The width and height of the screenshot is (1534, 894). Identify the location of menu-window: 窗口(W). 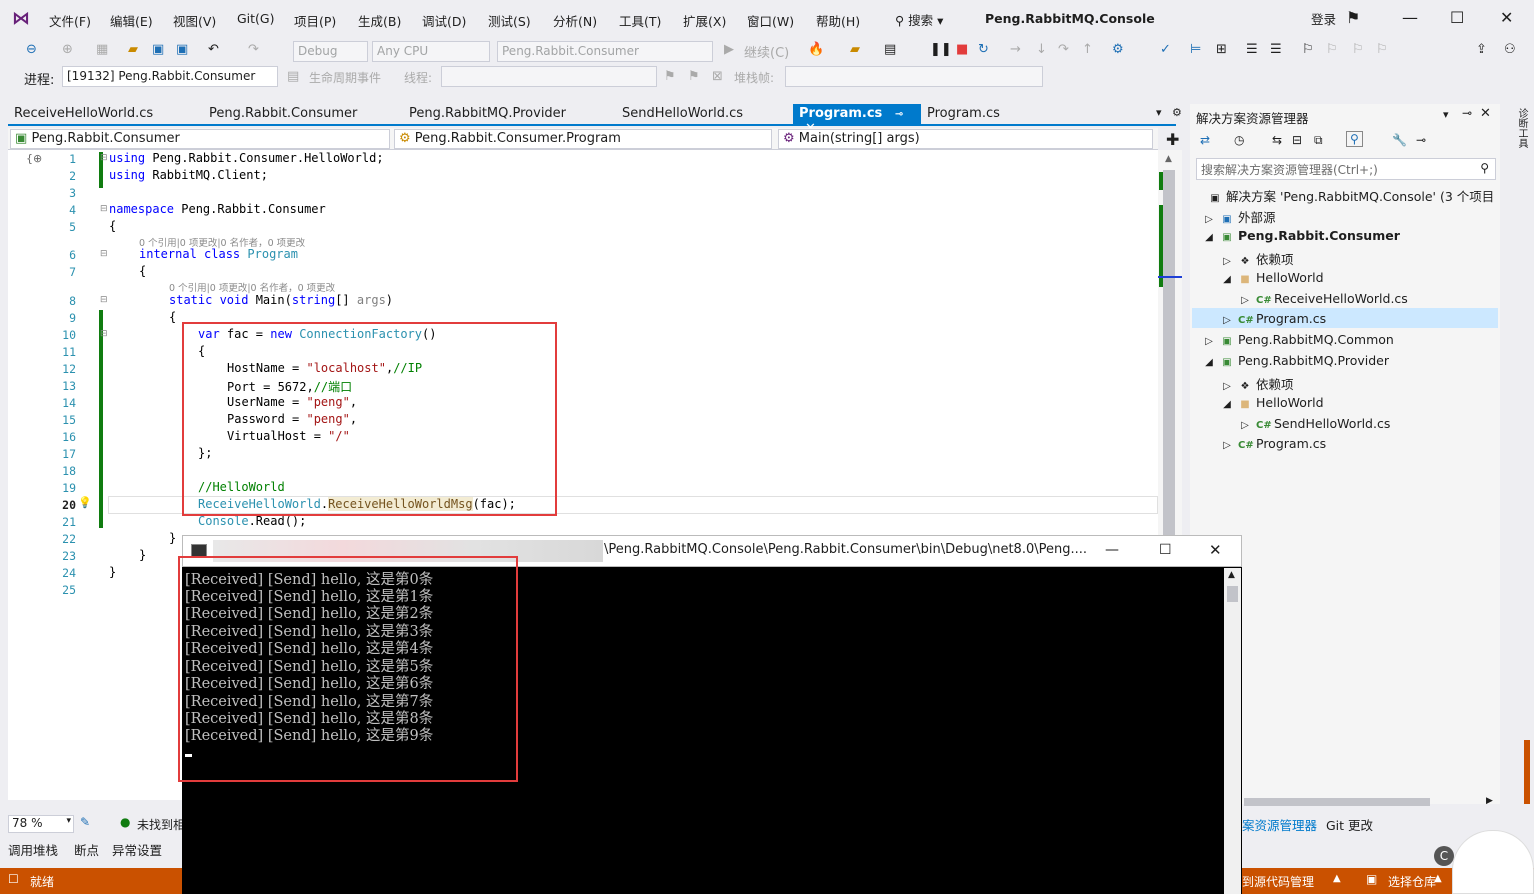
(770, 20).